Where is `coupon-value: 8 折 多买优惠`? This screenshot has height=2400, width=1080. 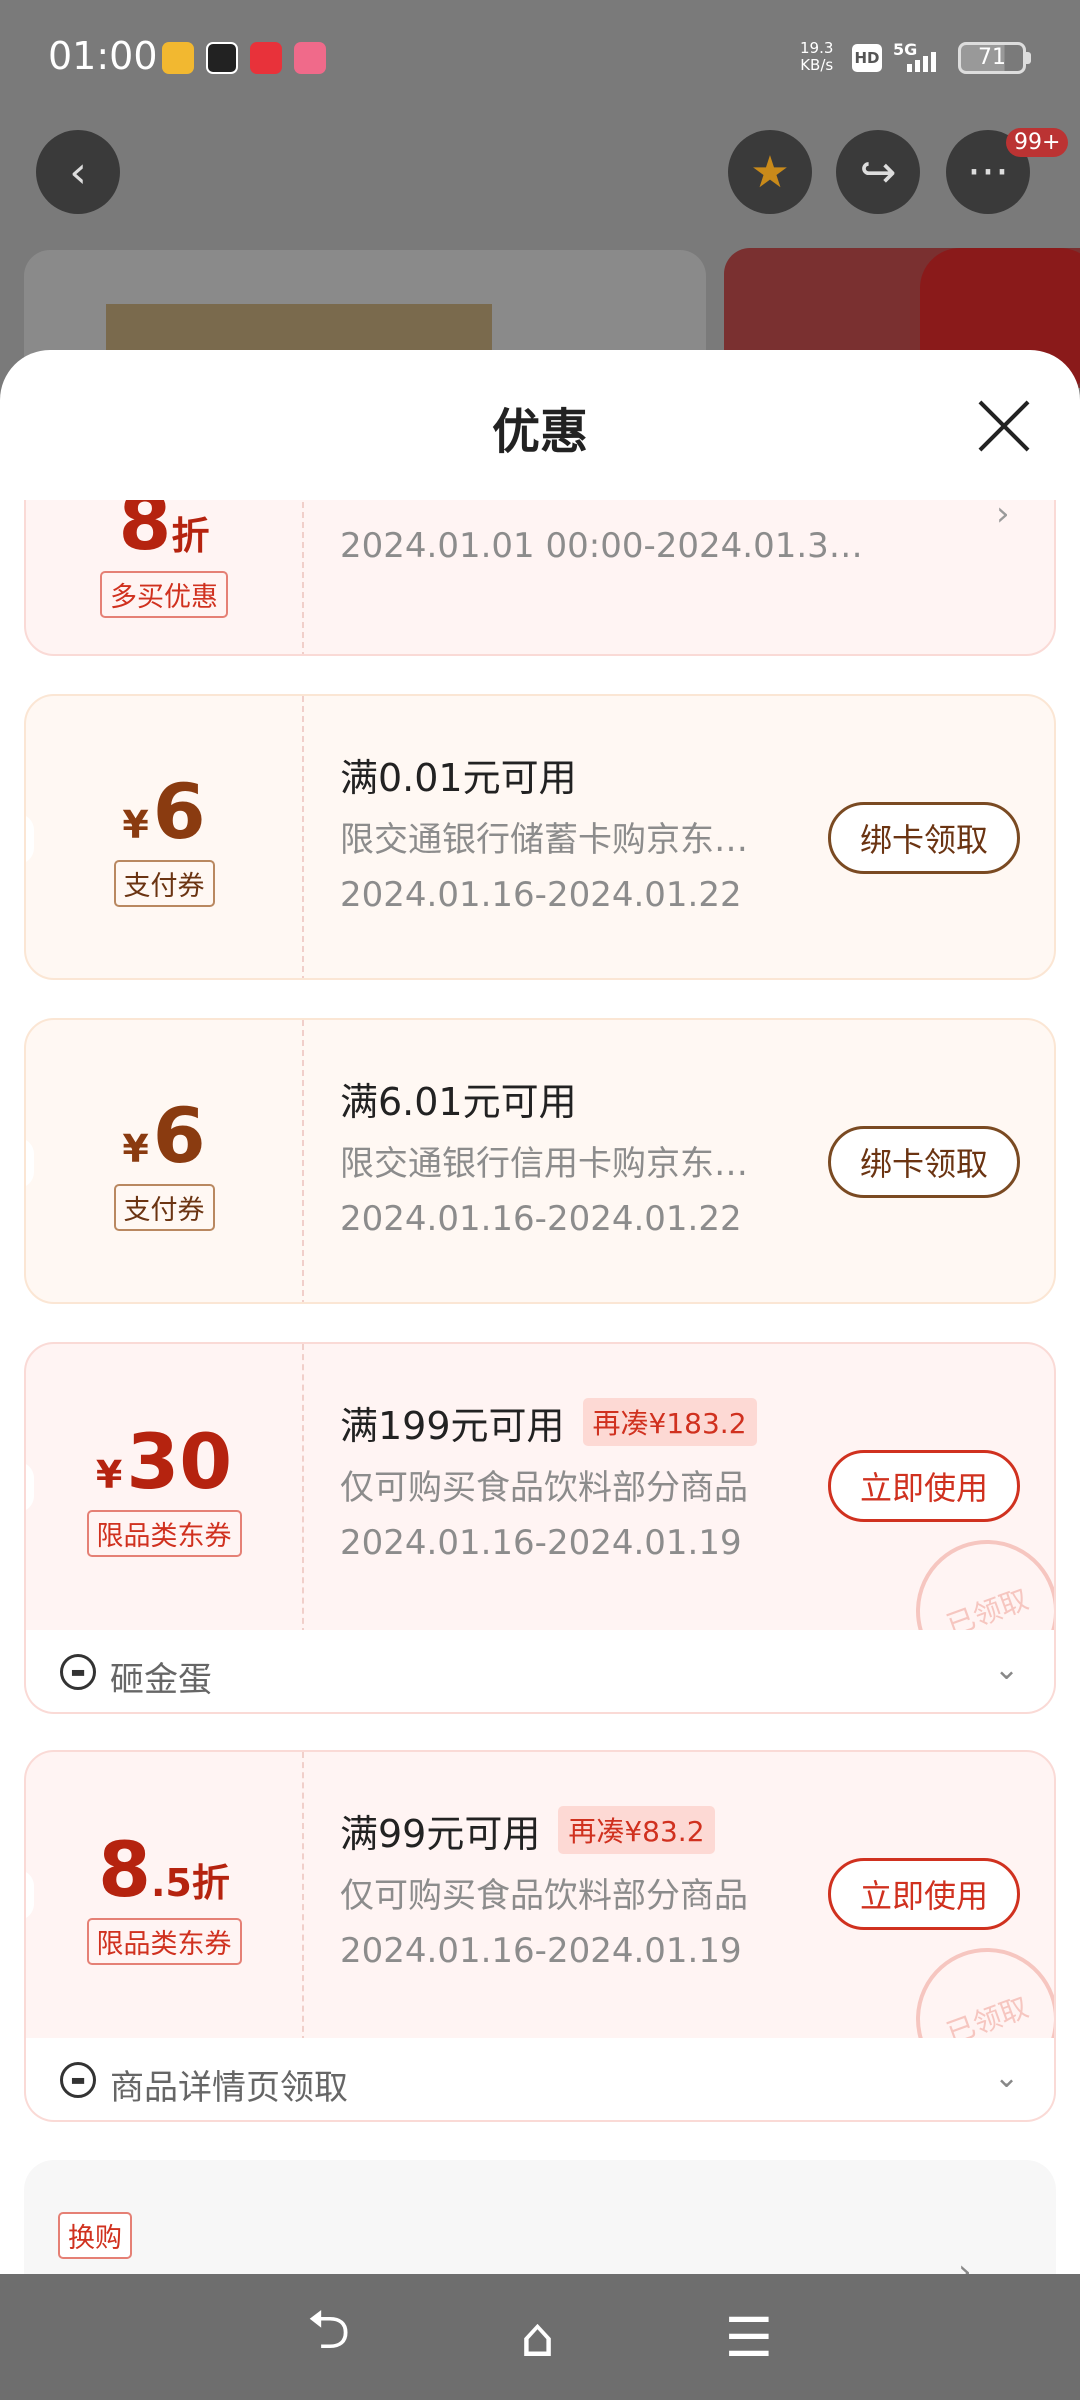
coupon-value: 8 折 多买优惠 is located at coordinates (164, 577).